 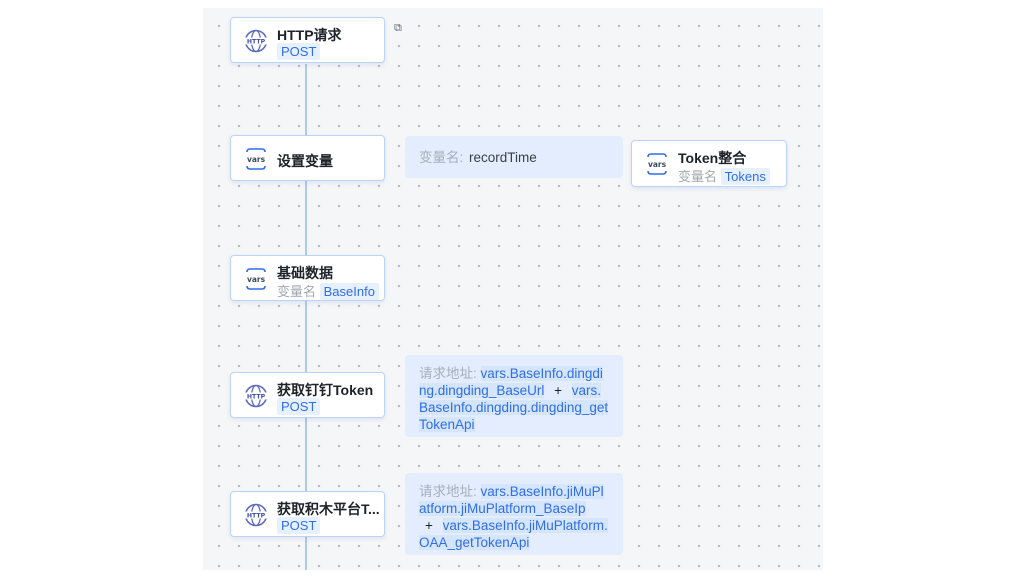 I want to click on node-token-merge: vars Token整合 变量名 Tokens, so click(x=709, y=163).